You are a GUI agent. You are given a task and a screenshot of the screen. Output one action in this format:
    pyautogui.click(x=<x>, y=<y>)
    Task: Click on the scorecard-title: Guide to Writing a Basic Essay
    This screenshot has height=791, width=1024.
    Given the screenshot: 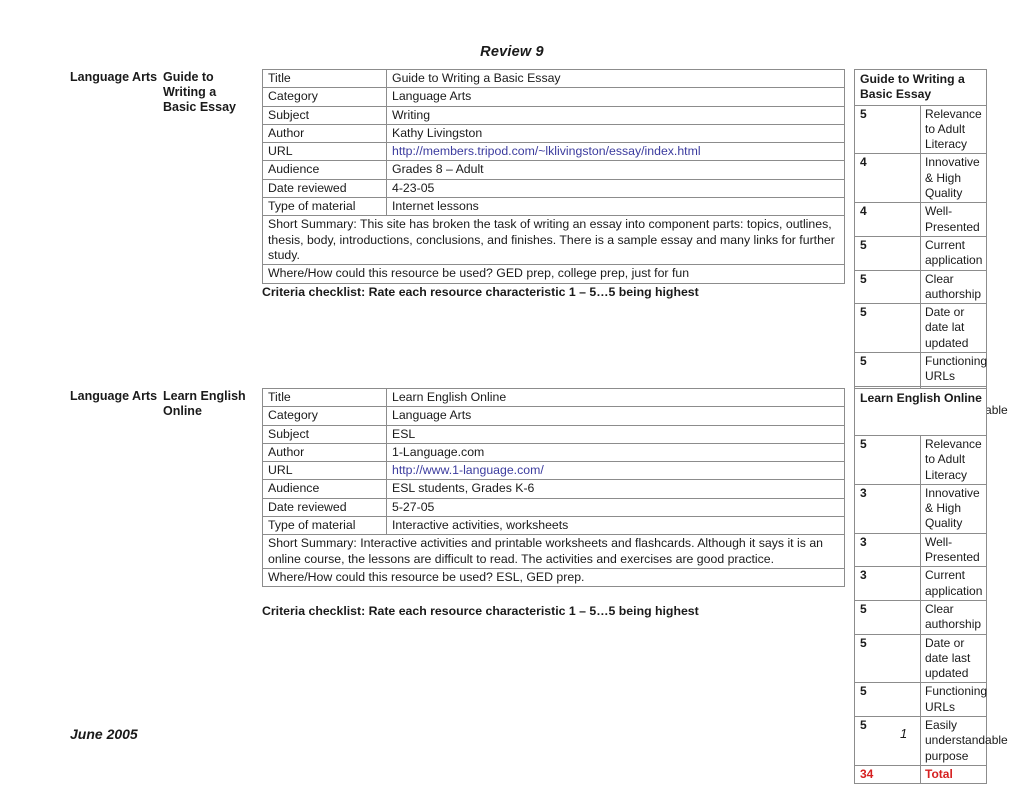 What is the action you would take?
    pyautogui.click(x=920, y=87)
    